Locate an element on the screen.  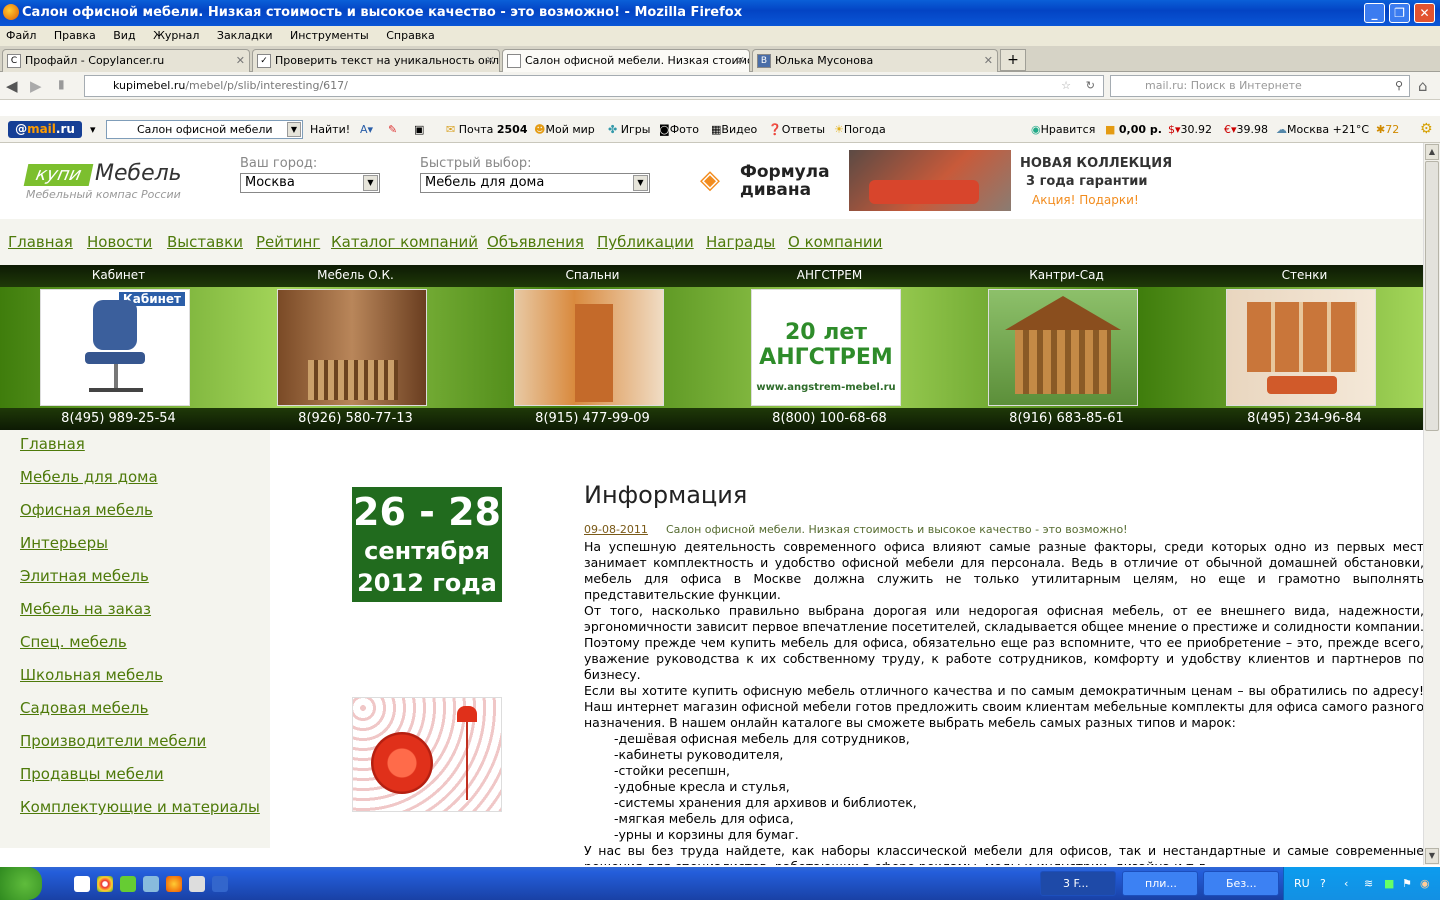
nav-ads: Объявления is located at coordinates (535, 242).